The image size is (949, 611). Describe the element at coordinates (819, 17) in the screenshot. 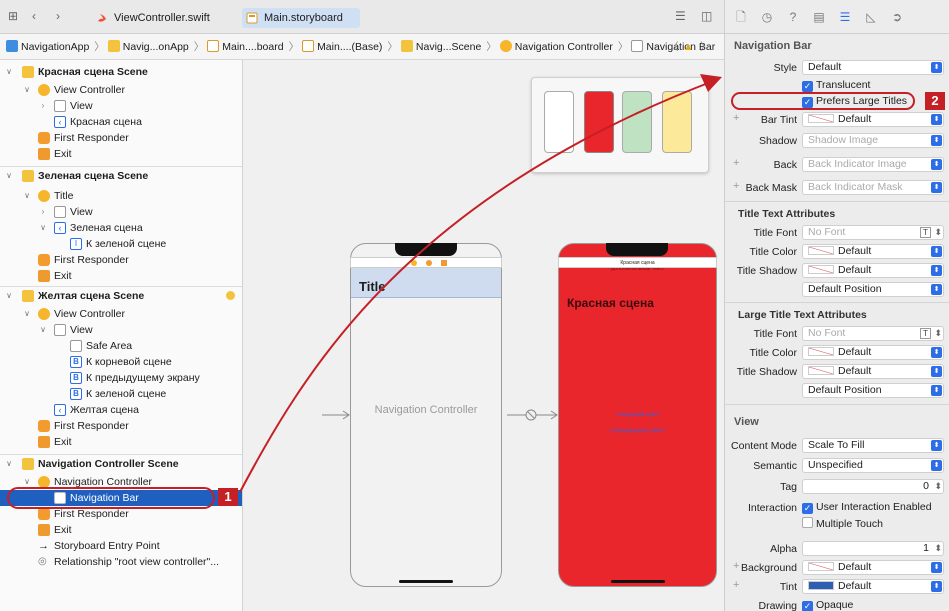

I see `identity-inspector-icon: ▤` at that location.